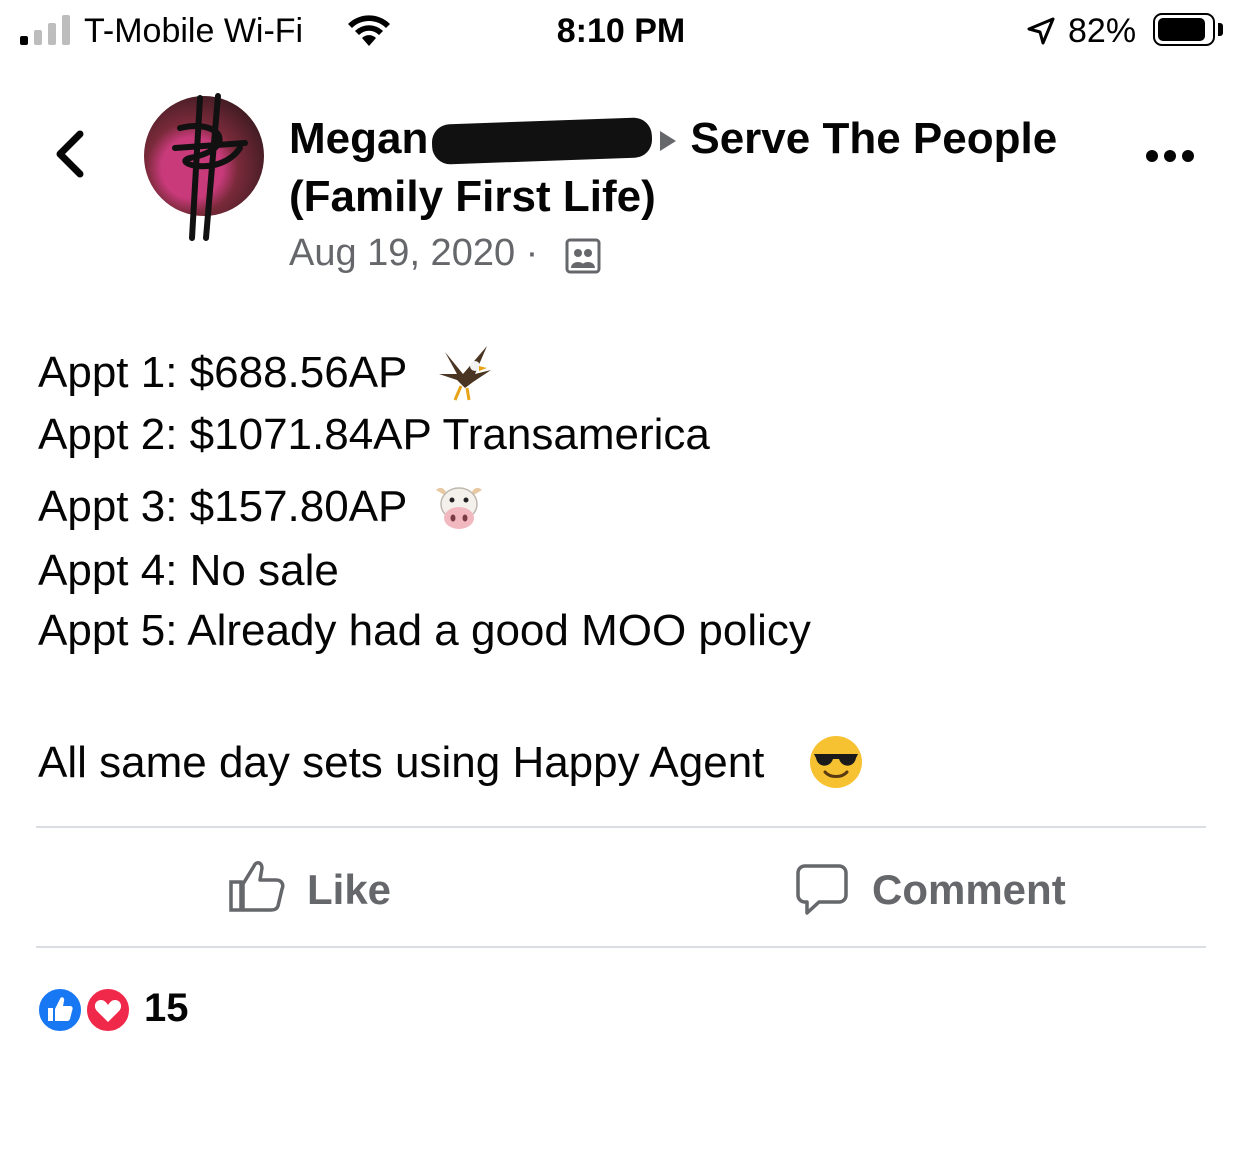  I want to click on post-line-6: All same day sets using Happy Agent, so click(401, 762).